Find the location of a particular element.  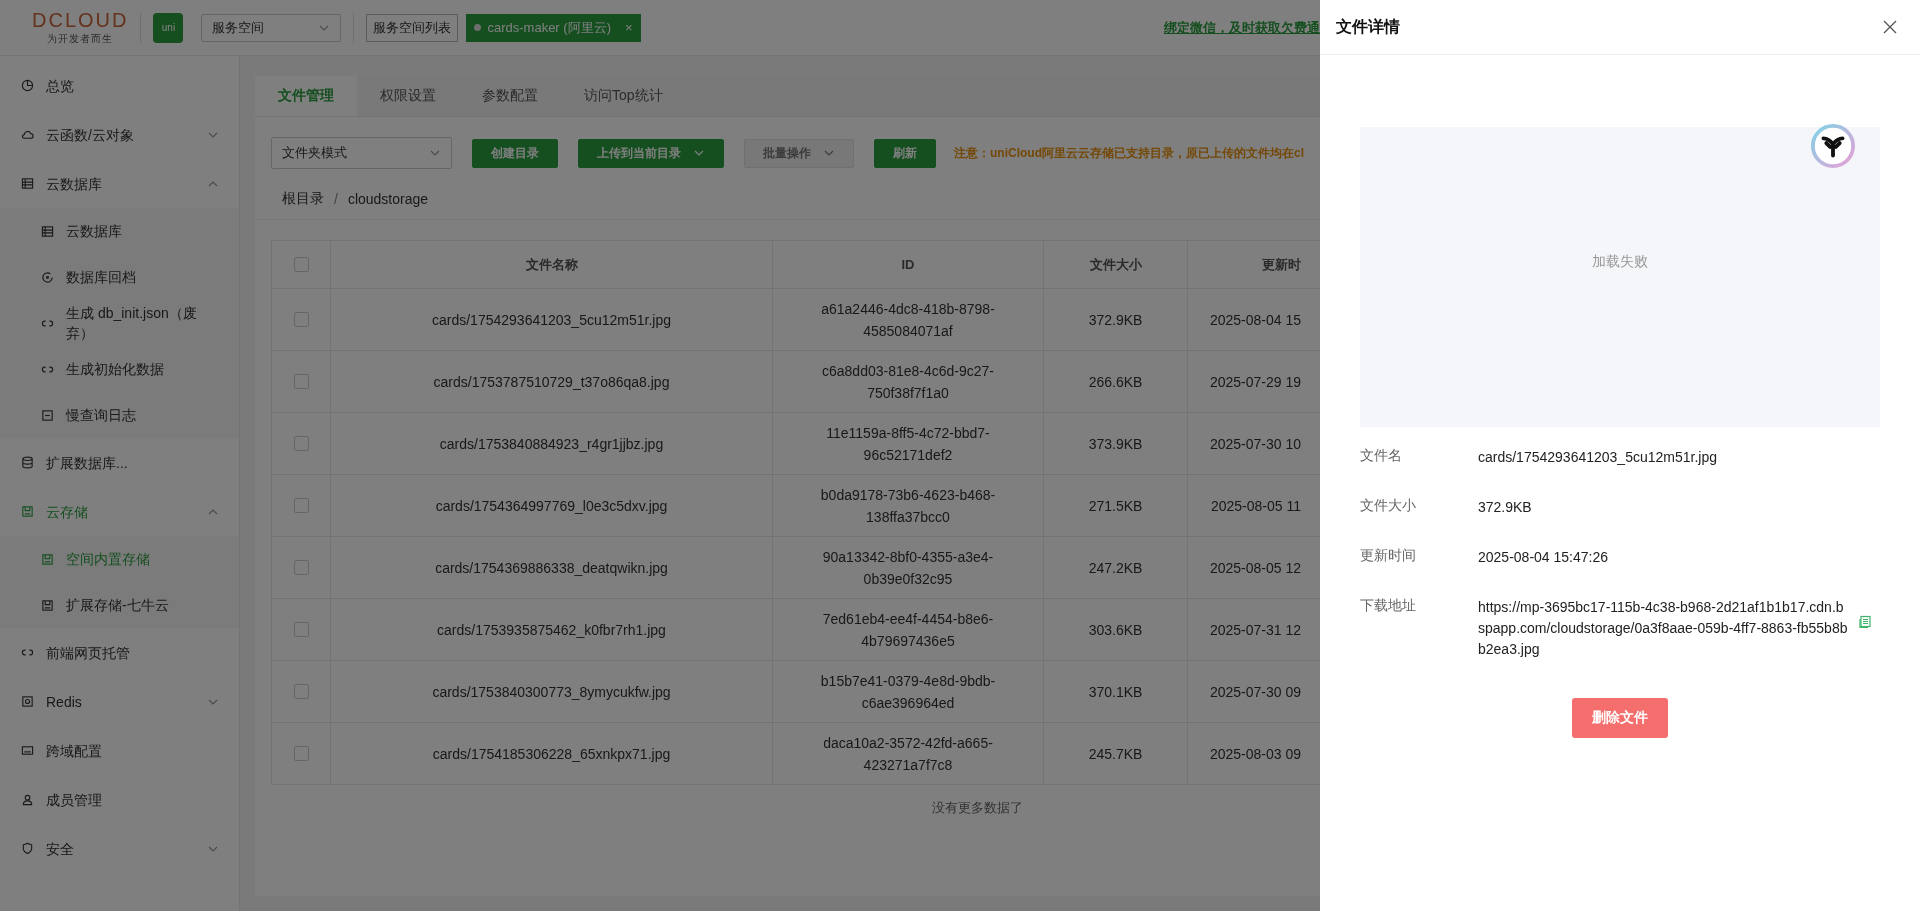

sidebar-subitem: 慢查询日志 is located at coordinates (119, 415).